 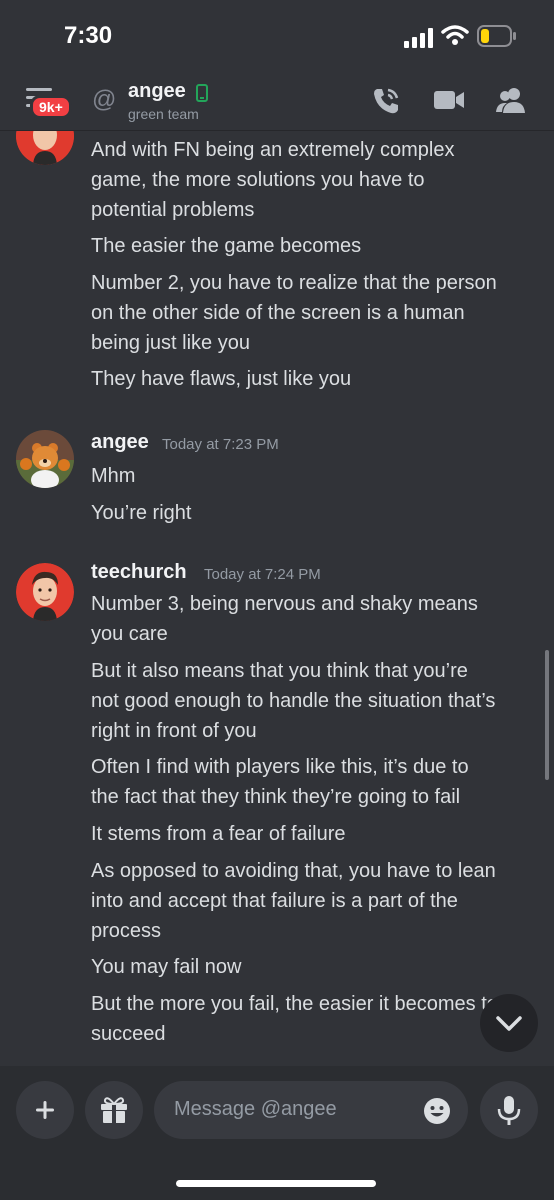 I want to click on cellular-signal-icon, so click(x=418, y=38).